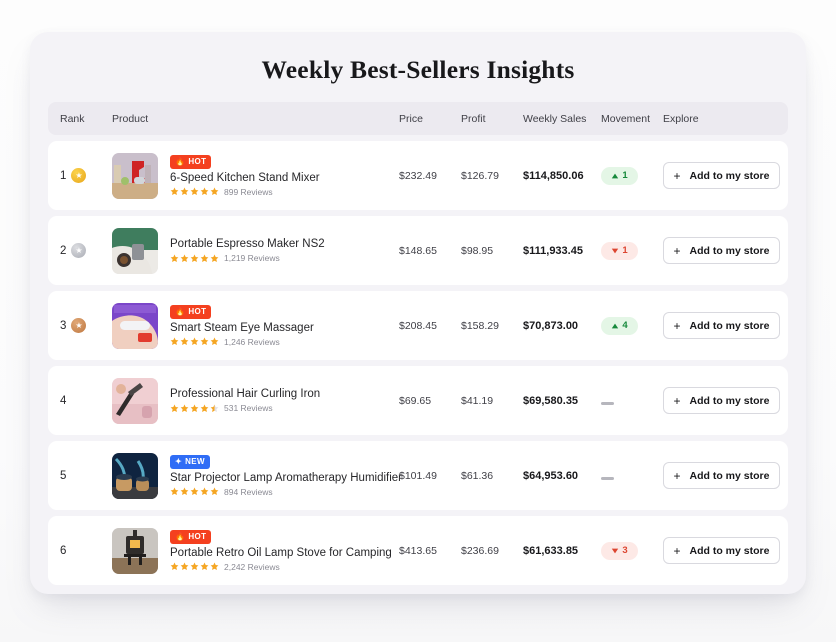 The height and width of the screenshot is (642, 836). I want to click on sparkle-icon: ✦, so click(179, 461).